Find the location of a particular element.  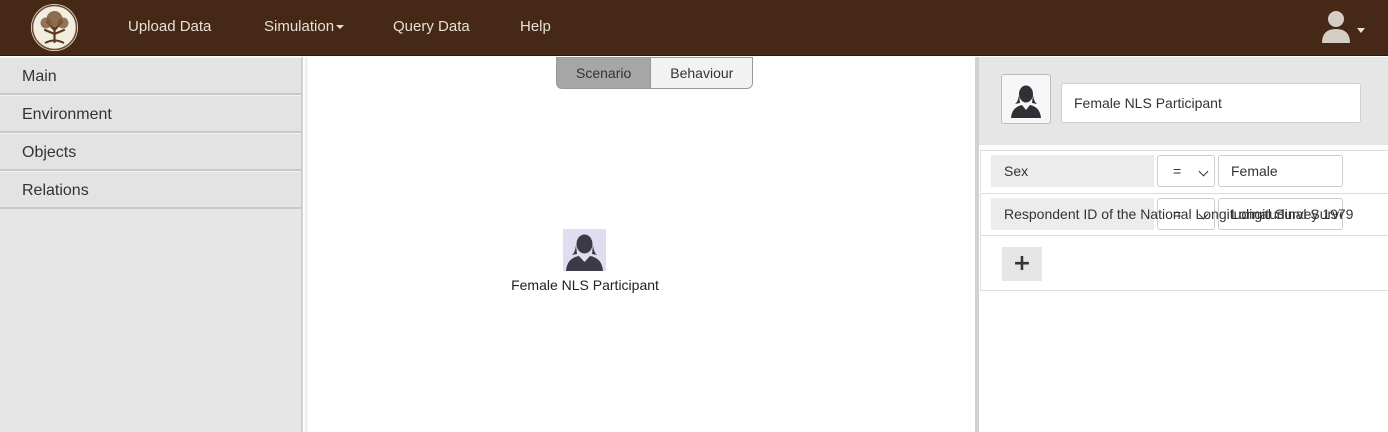

operator-select: = is located at coordinates (1186, 171).